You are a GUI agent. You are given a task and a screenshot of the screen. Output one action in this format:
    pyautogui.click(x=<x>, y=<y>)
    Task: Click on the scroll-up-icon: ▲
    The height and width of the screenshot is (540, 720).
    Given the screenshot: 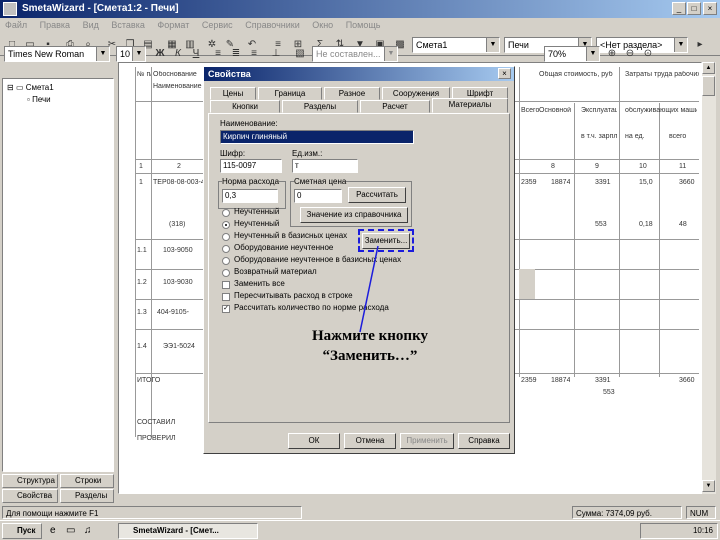 What is the action you would take?
    pyautogui.click(x=708, y=68)
    